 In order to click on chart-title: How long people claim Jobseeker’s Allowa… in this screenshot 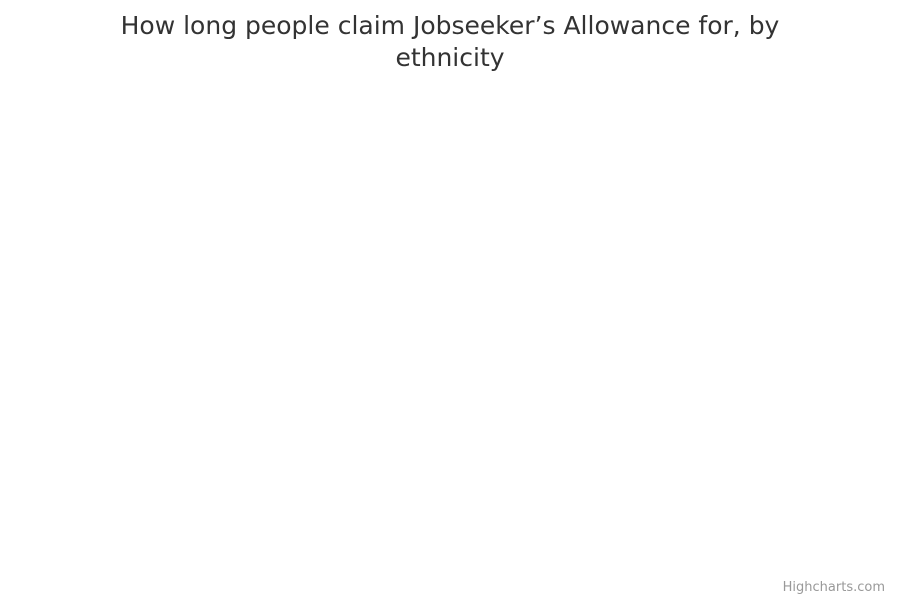, I will do `click(450, 41)`.